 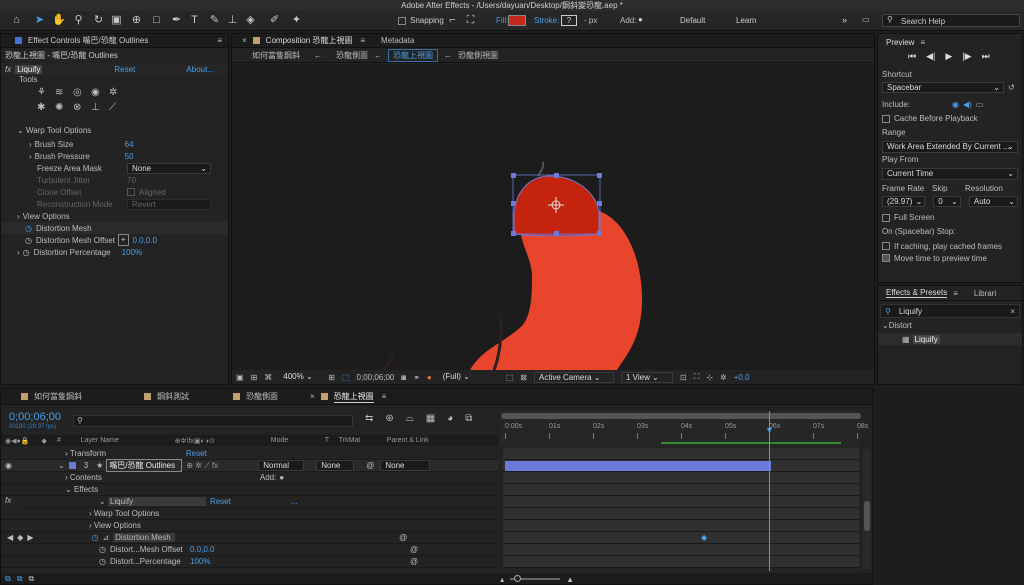 What do you see at coordinates (912, 56) in the screenshot?
I see `first-frame-icon: ⏮` at bounding box center [912, 56].